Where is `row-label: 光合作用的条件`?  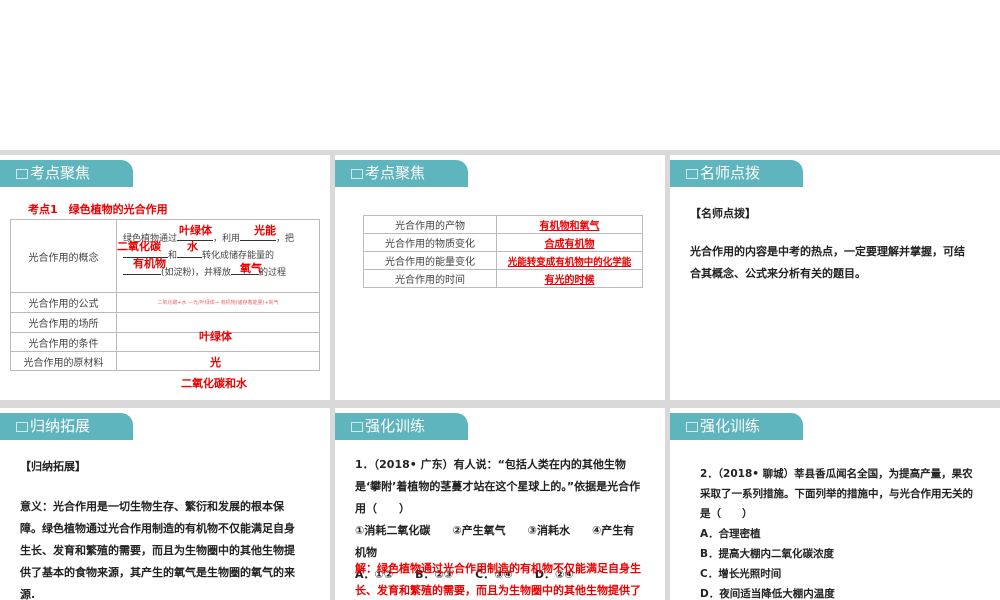
row-label: 光合作用的条件 is located at coordinates (63, 342).